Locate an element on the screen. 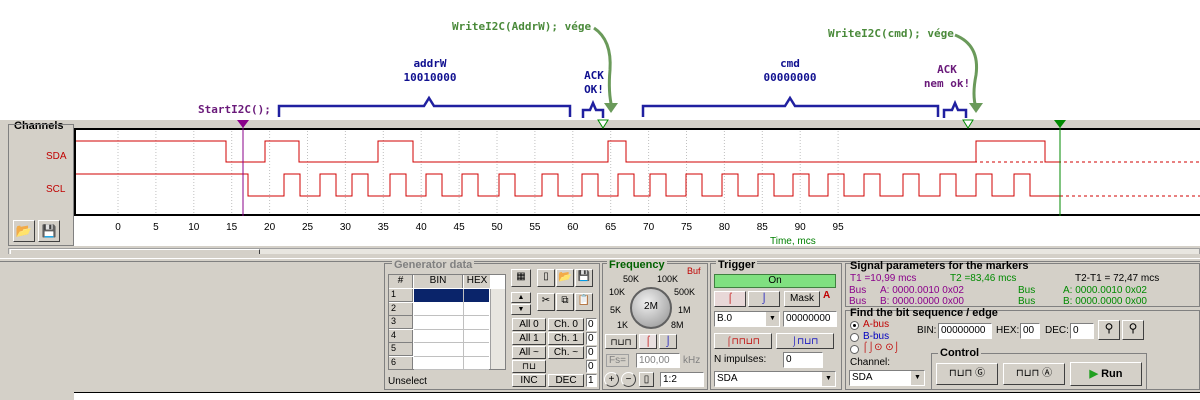  generator-cut-button: ✂ is located at coordinates (546, 302).